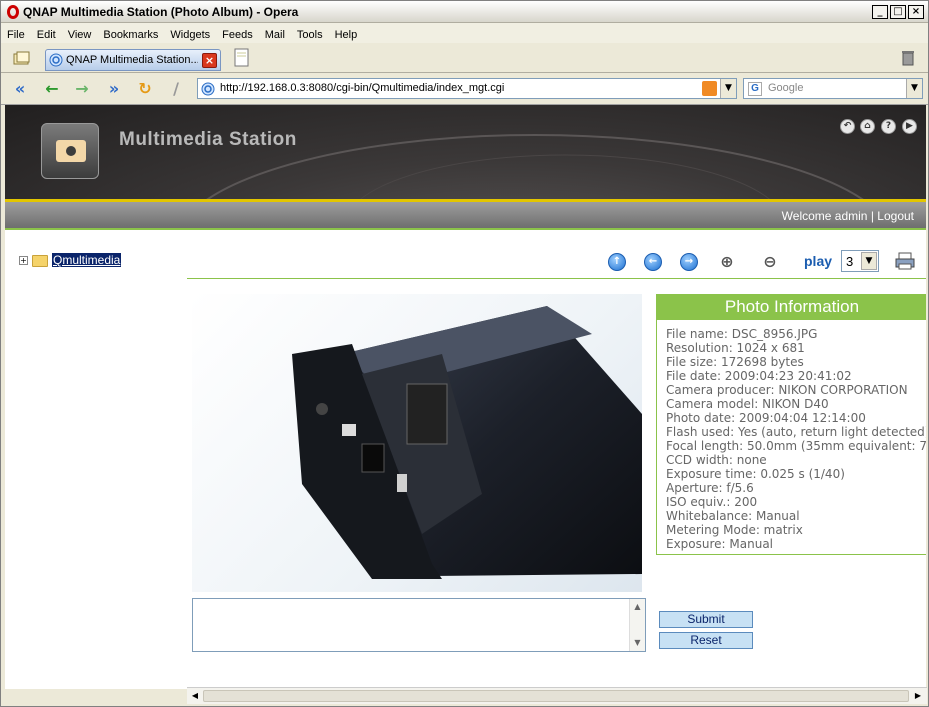 This screenshot has height=707, width=929. I want to click on back-circle-icon: ↶, so click(847, 126).